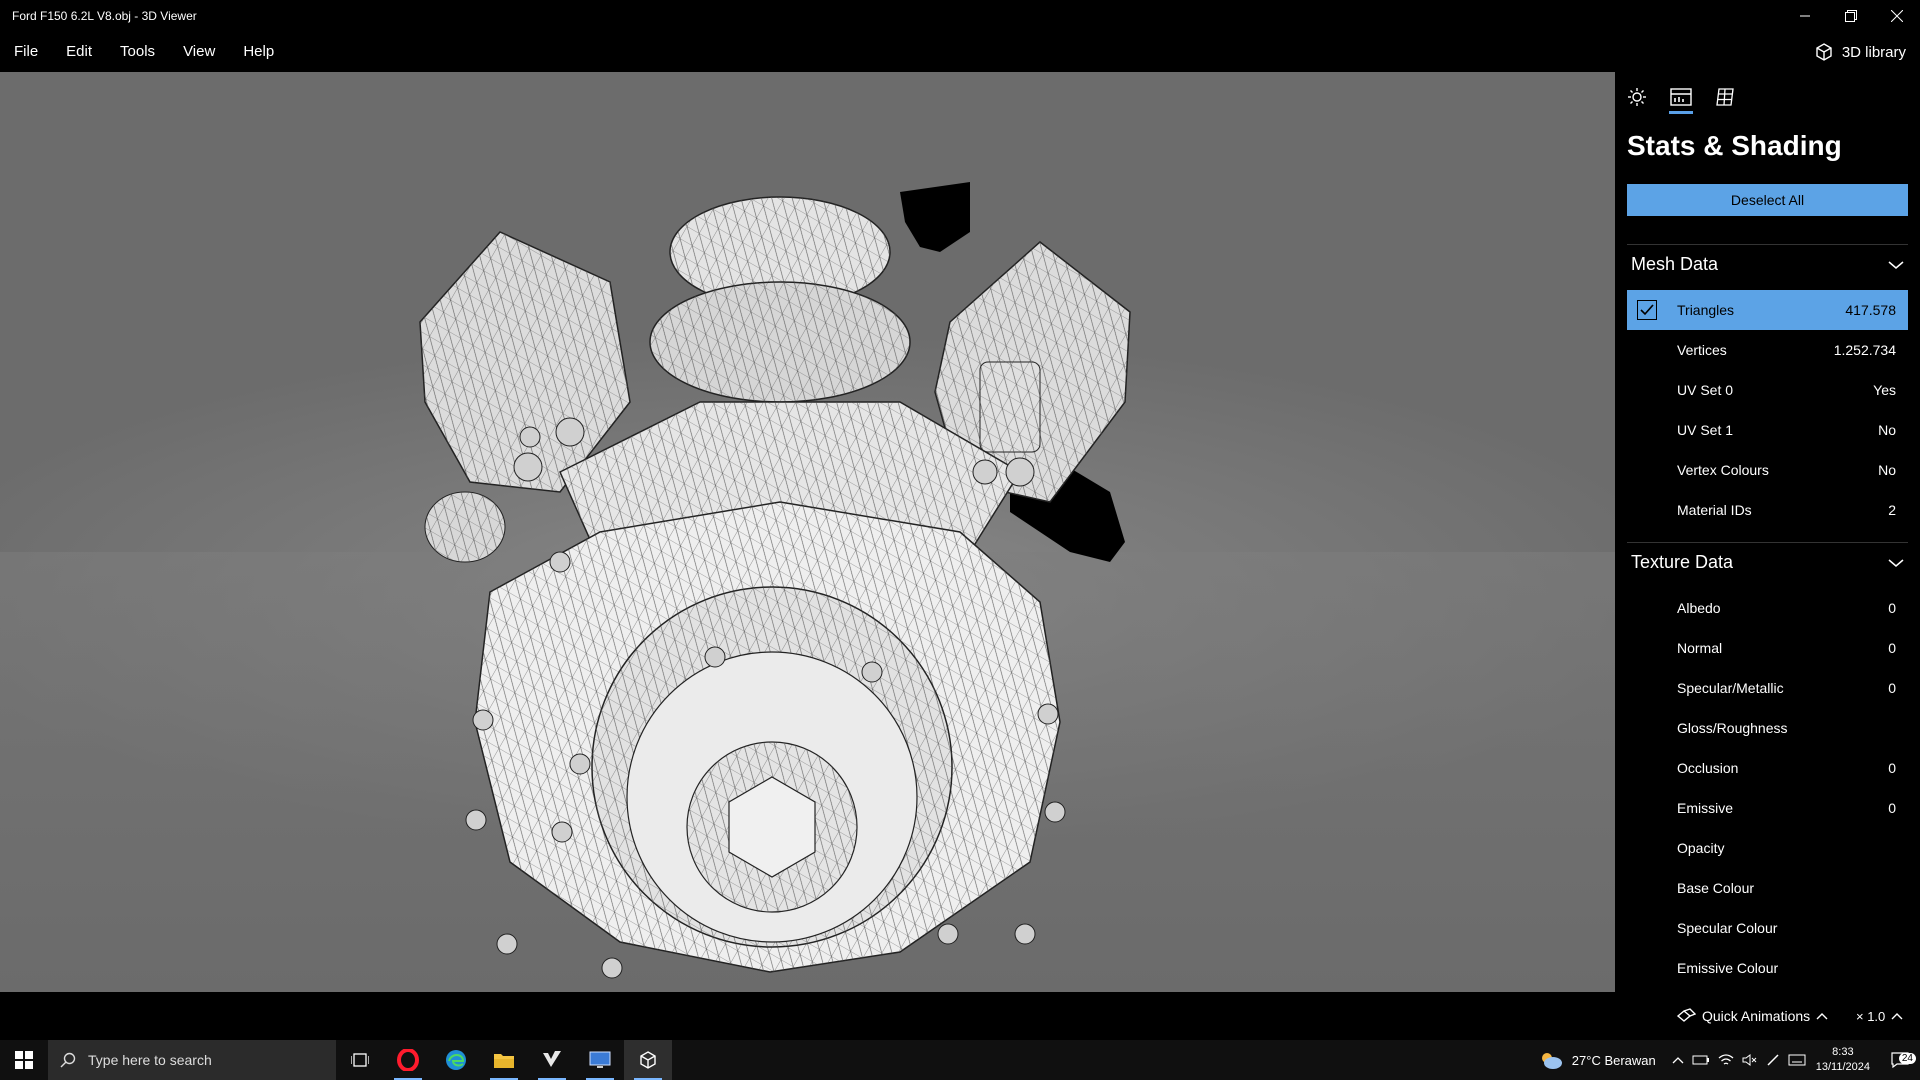  I want to click on 3d-library-button: 3D library, so click(1860, 52).